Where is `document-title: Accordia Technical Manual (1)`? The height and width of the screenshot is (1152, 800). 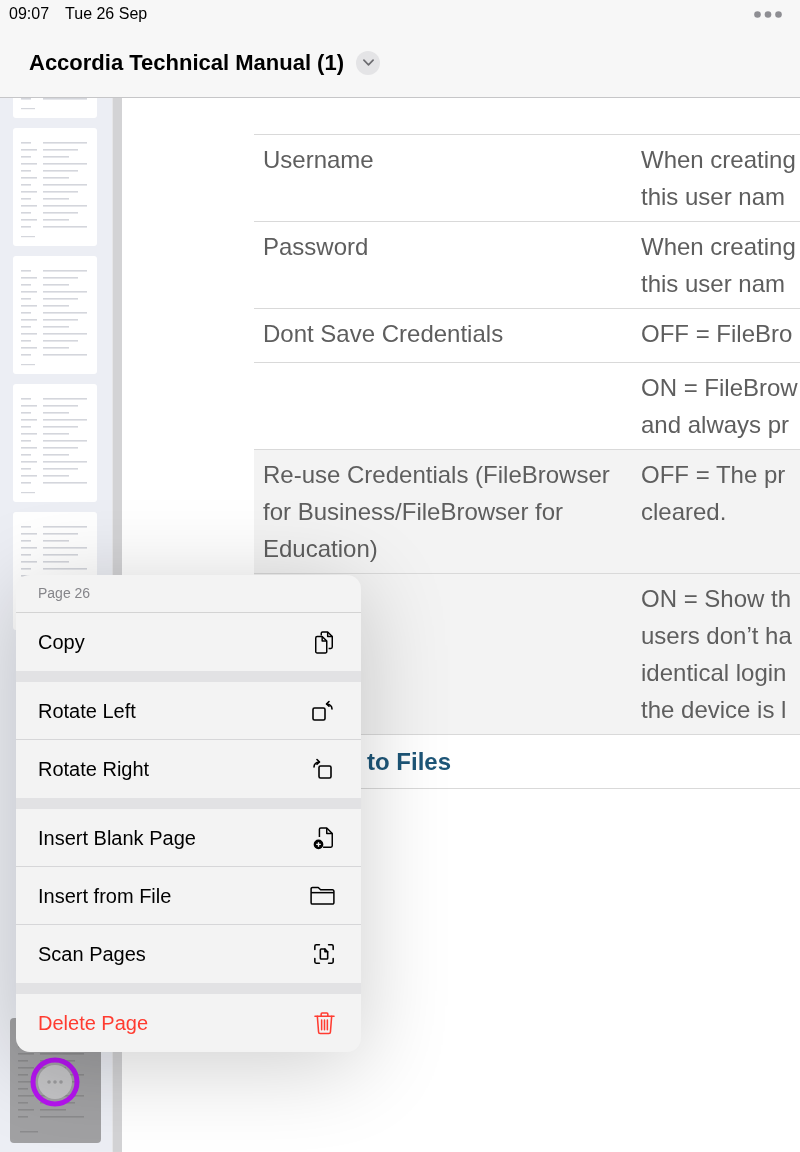 document-title: Accordia Technical Manual (1) is located at coordinates (186, 63).